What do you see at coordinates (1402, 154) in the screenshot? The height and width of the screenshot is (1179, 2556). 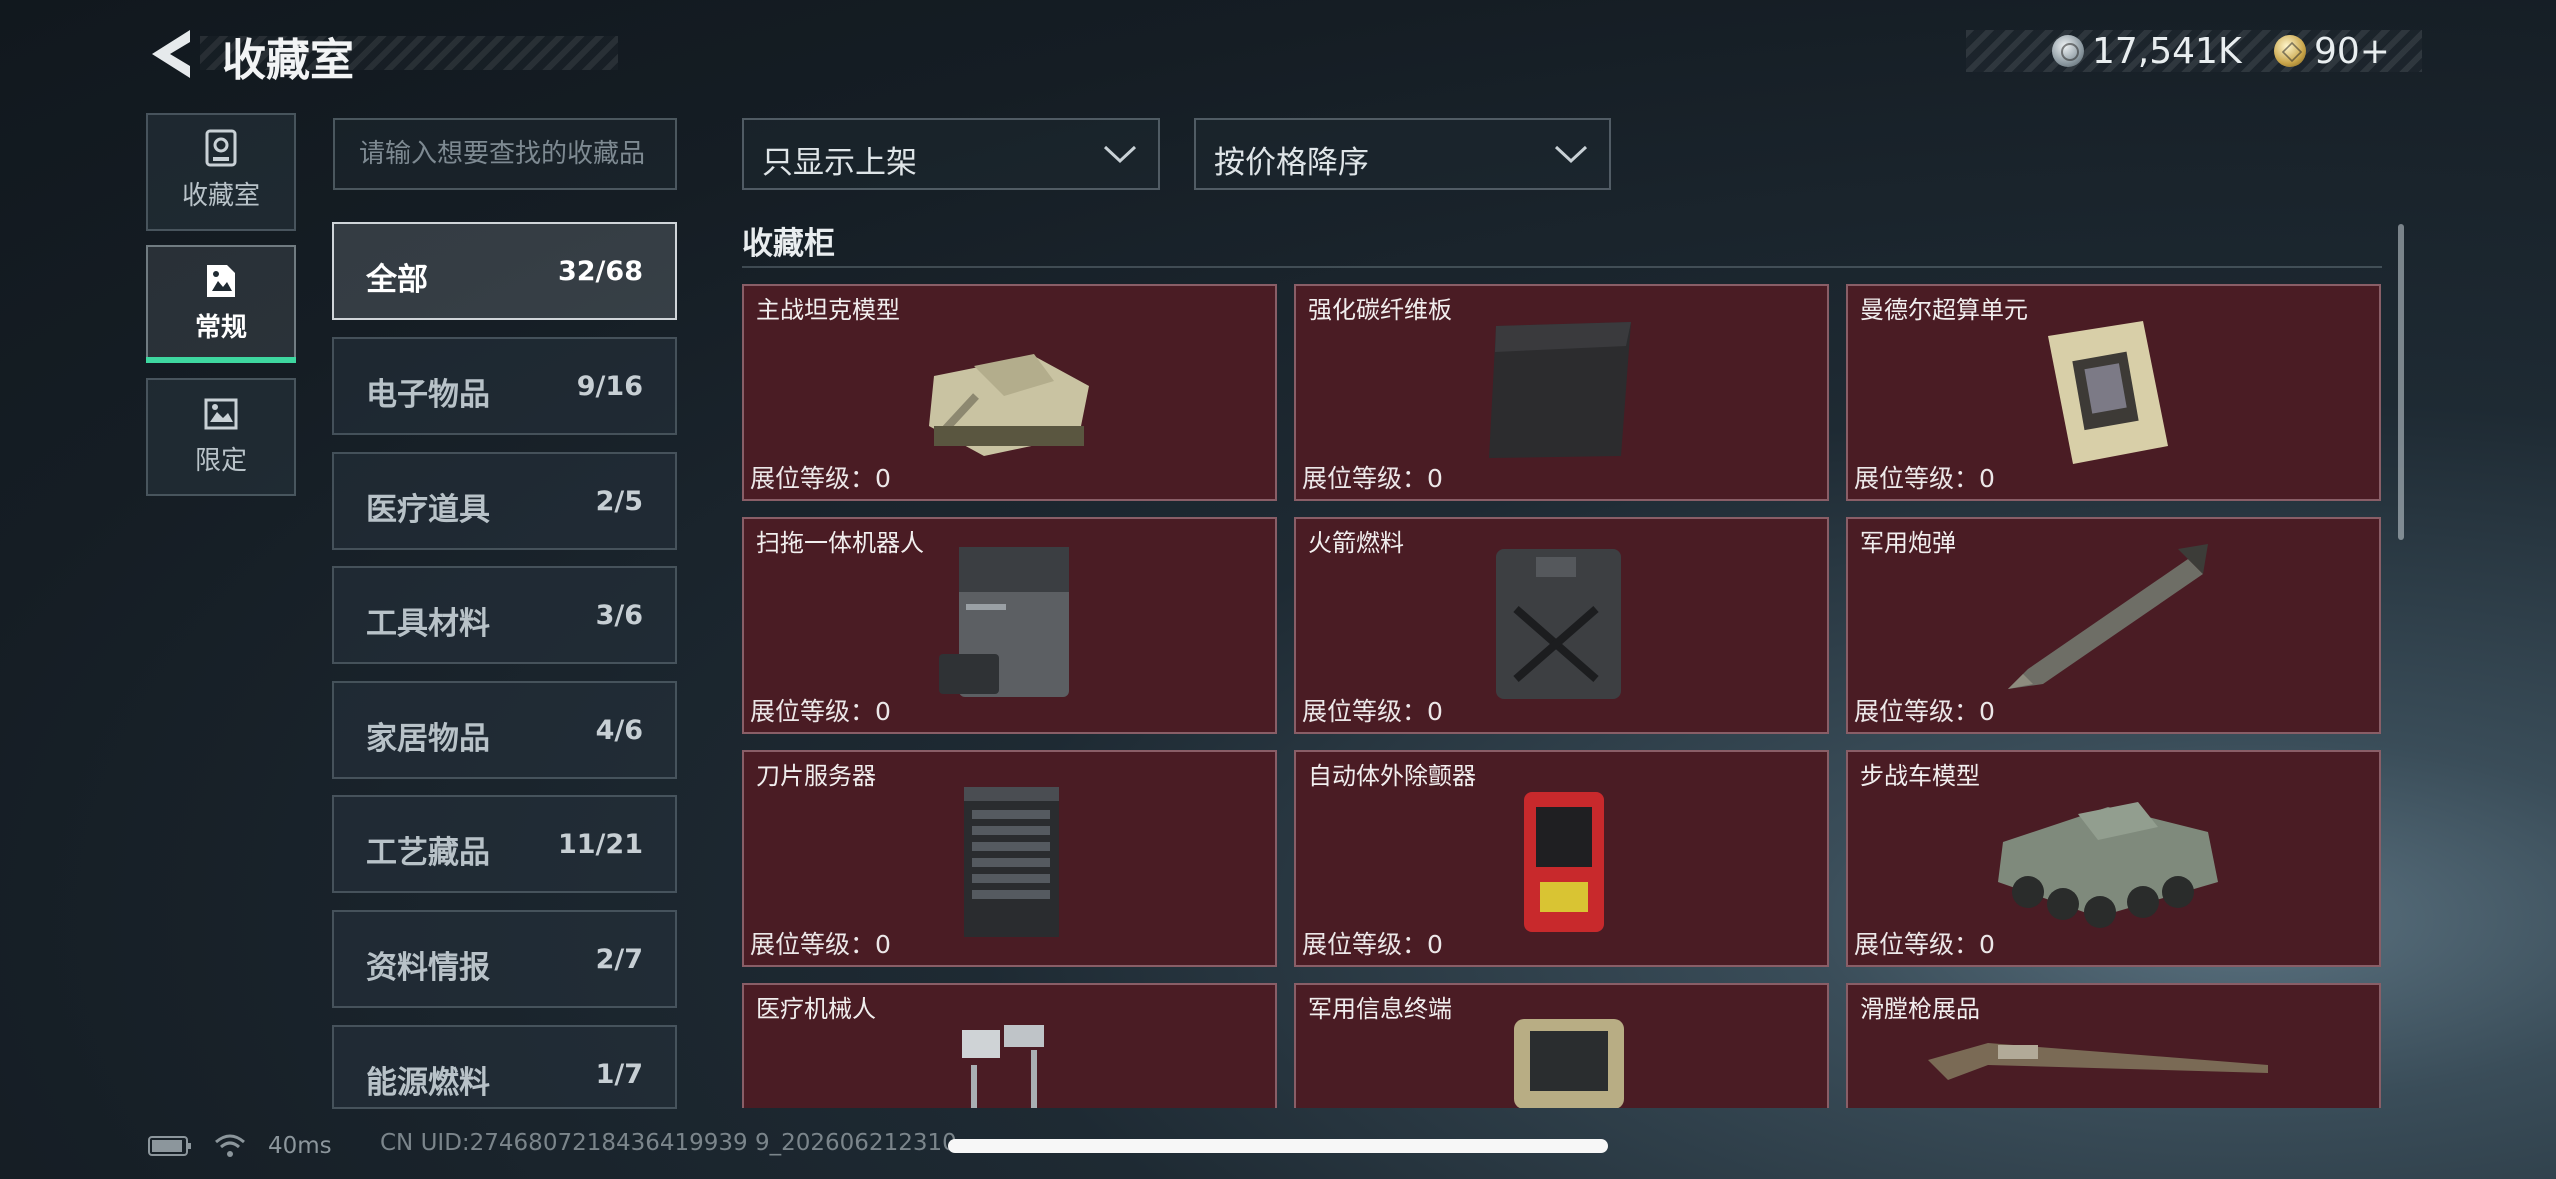 I see `sort-order-dropdown: 按价格降序` at bounding box center [1402, 154].